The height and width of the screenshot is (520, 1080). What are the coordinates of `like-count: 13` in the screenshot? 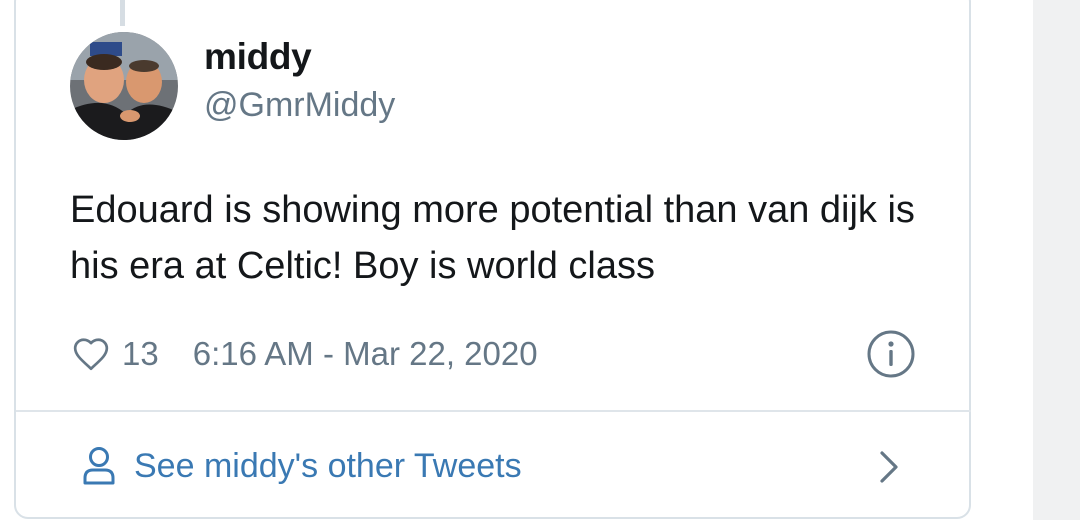 It's located at (140, 353).